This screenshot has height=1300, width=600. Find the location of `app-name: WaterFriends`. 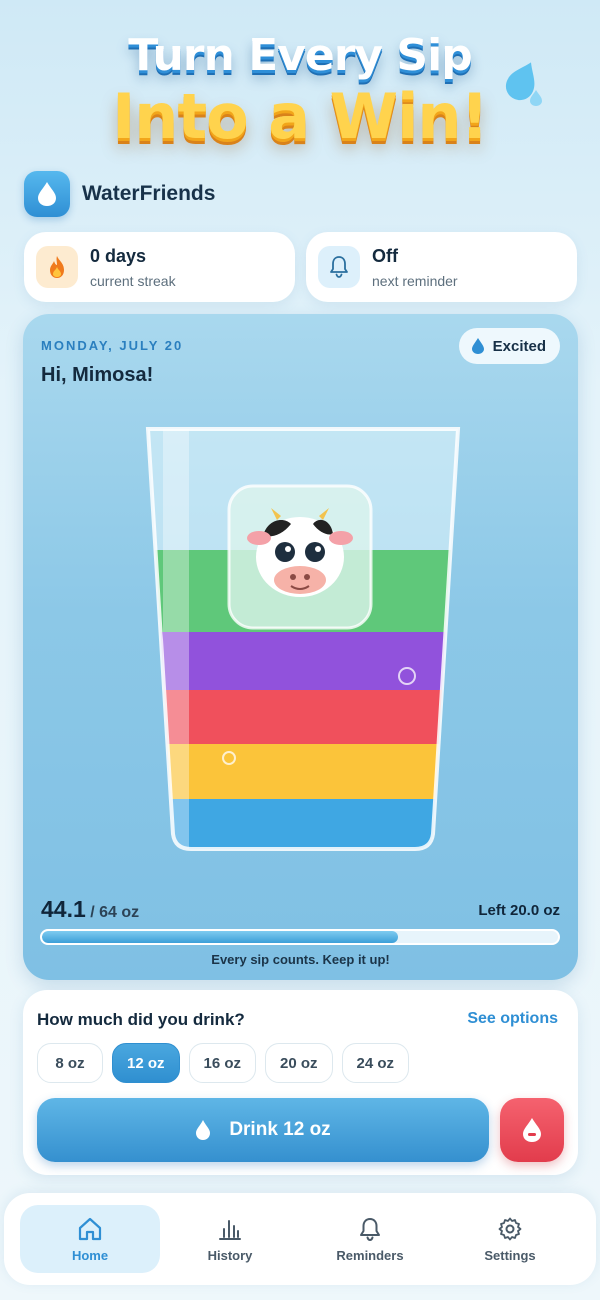

app-name: WaterFriends is located at coordinates (149, 193).